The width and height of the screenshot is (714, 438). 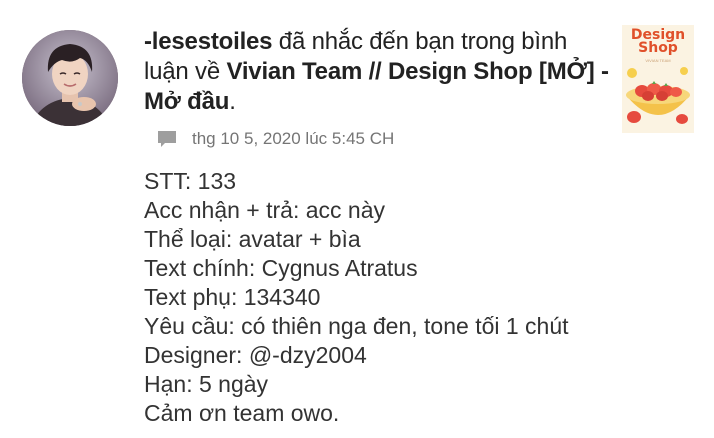 What do you see at coordinates (658, 41) in the screenshot?
I see `thumbnail-title: Design Shop` at bounding box center [658, 41].